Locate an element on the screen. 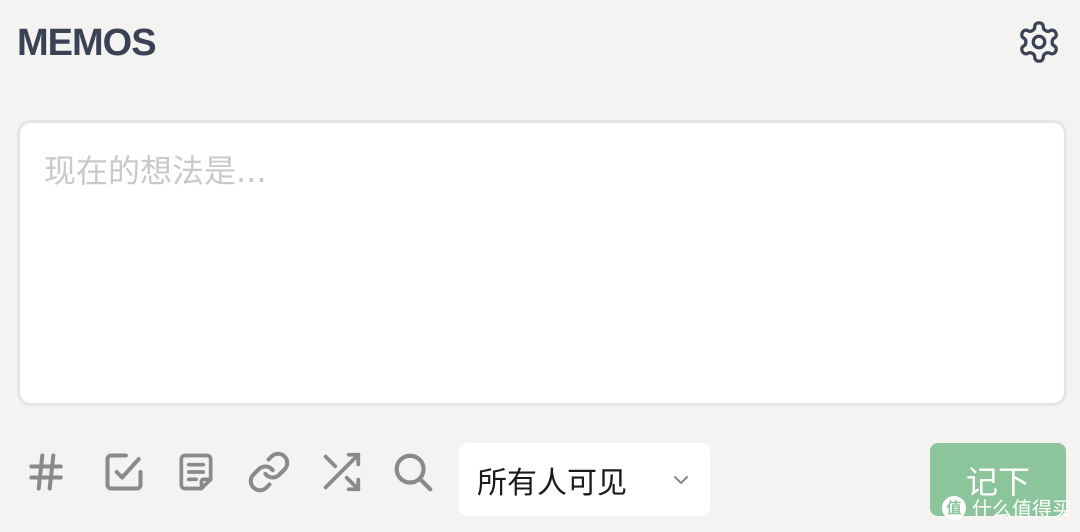  search-button is located at coordinates (413, 474).